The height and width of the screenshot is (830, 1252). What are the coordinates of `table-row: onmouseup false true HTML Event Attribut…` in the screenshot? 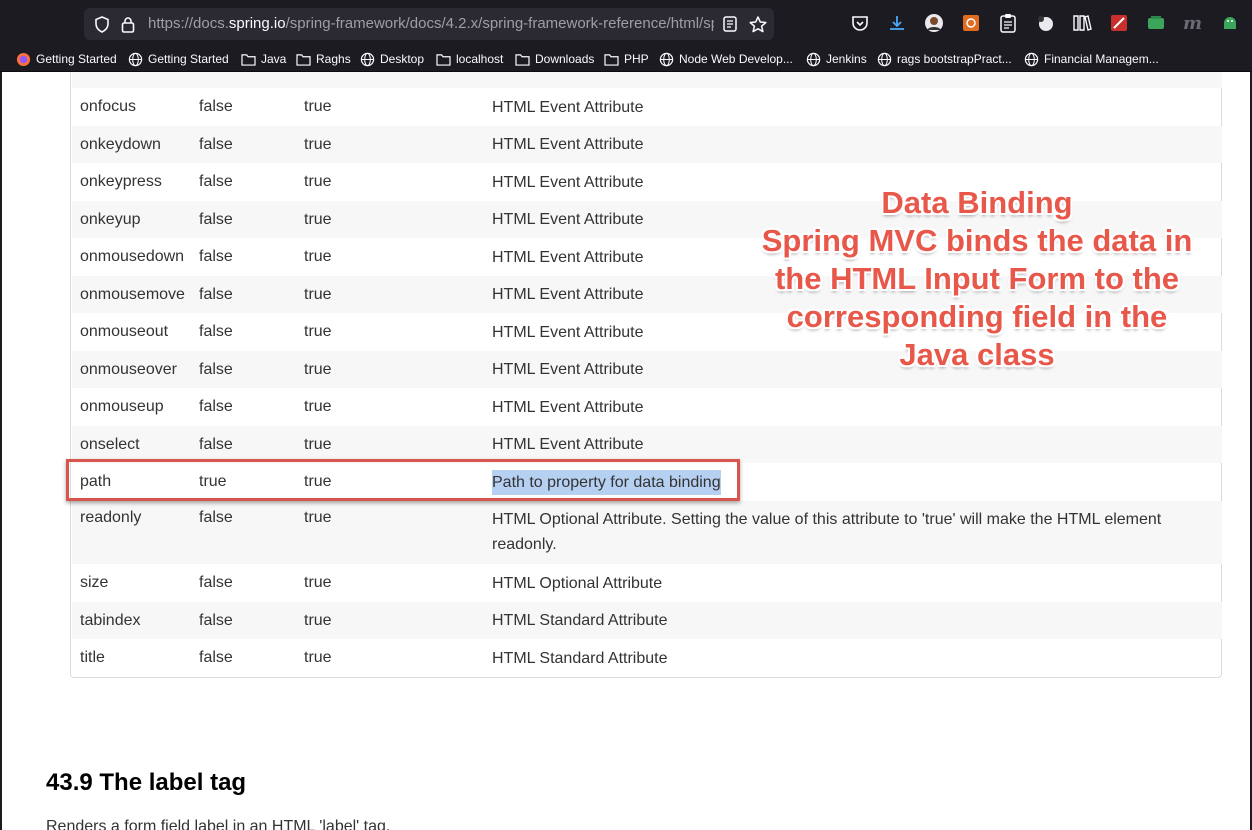 It's located at (647, 407).